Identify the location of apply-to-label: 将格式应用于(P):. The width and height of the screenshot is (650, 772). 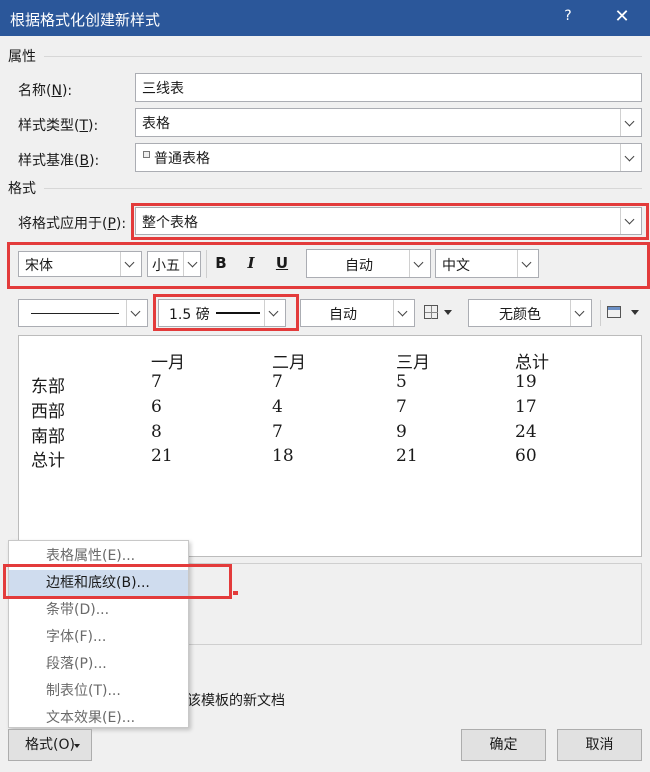
(72, 224).